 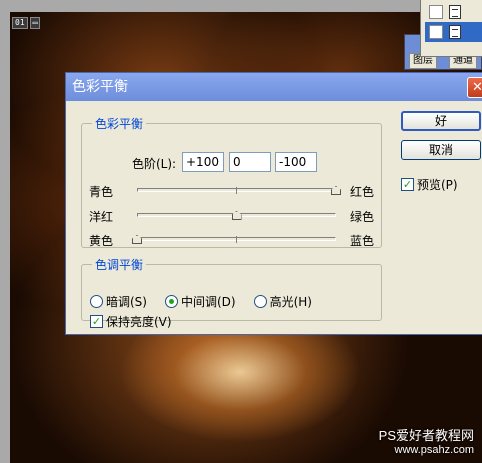 What do you see at coordinates (362, 192) in the screenshot?
I see `slider-right-label: 红色` at bounding box center [362, 192].